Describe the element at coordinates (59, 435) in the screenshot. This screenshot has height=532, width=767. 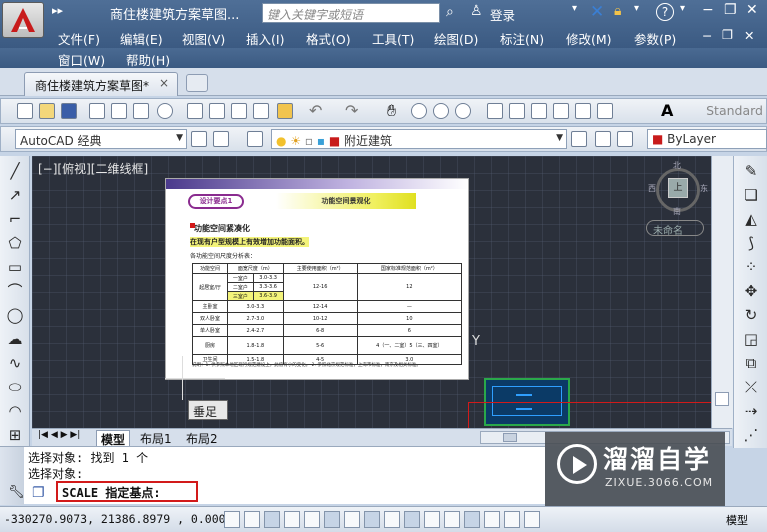
I see `tab-nav-first-icon: |◀ ◀ ▶ ▶|` at that location.